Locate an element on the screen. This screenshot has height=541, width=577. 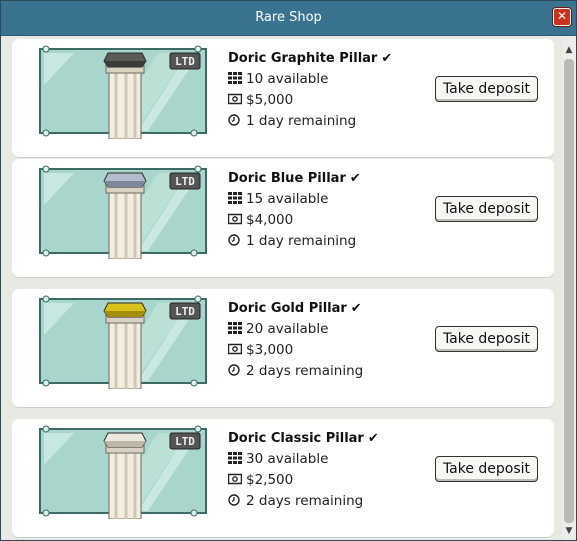
close-icon: ✕ is located at coordinates (562, 16).